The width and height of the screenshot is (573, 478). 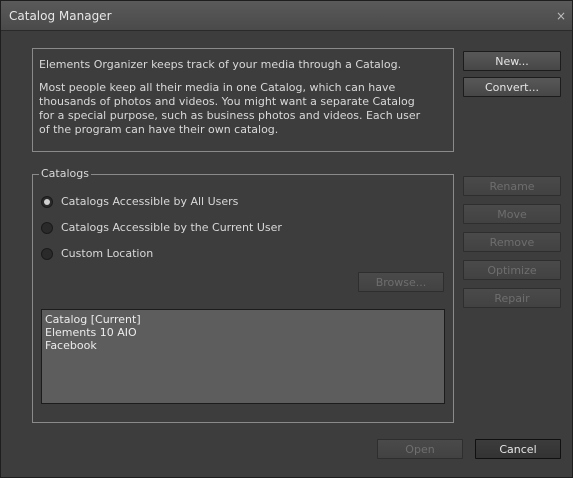 I want to click on radio-button-checked, so click(x=47, y=201).